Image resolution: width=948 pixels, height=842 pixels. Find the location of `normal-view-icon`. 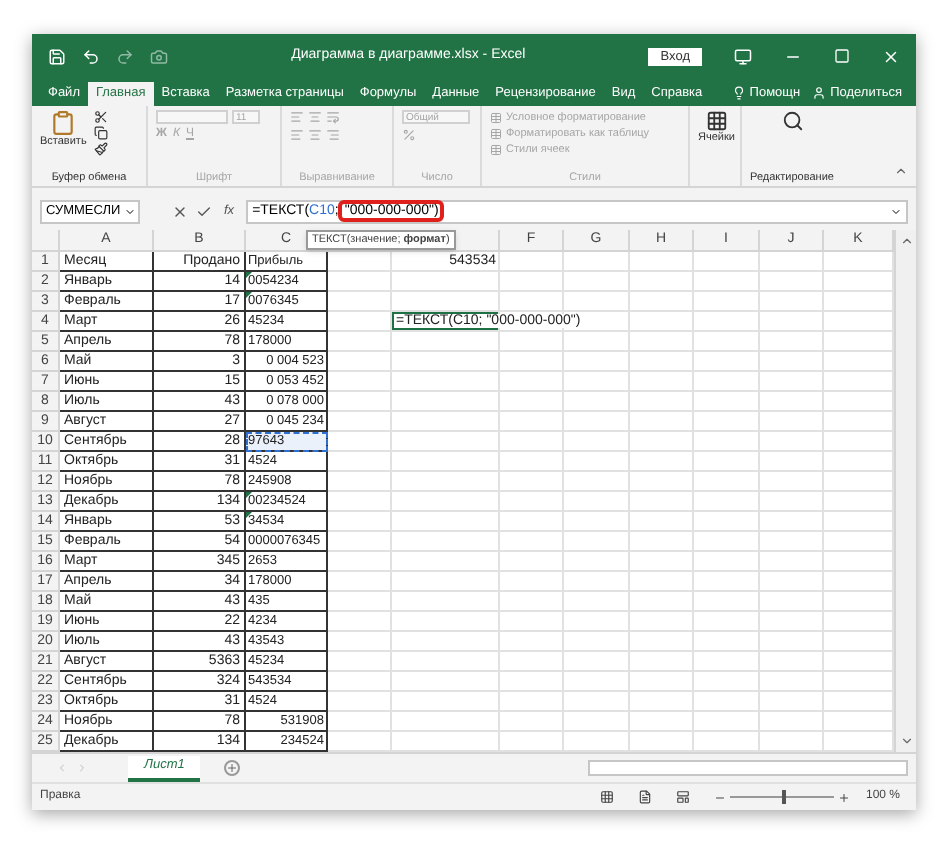

normal-view-icon is located at coordinates (606, 797).